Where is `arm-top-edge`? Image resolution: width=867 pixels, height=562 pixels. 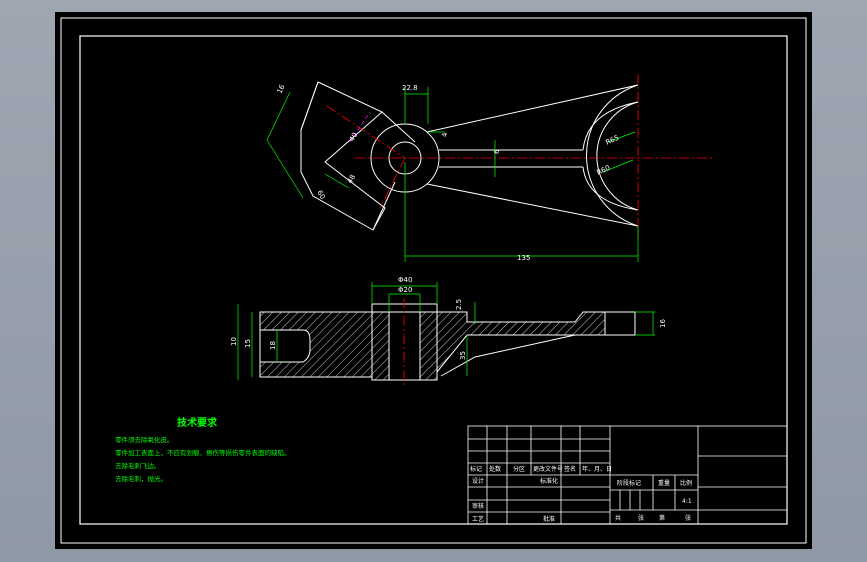 arm-top-edge is located at coordinates (398, 127).